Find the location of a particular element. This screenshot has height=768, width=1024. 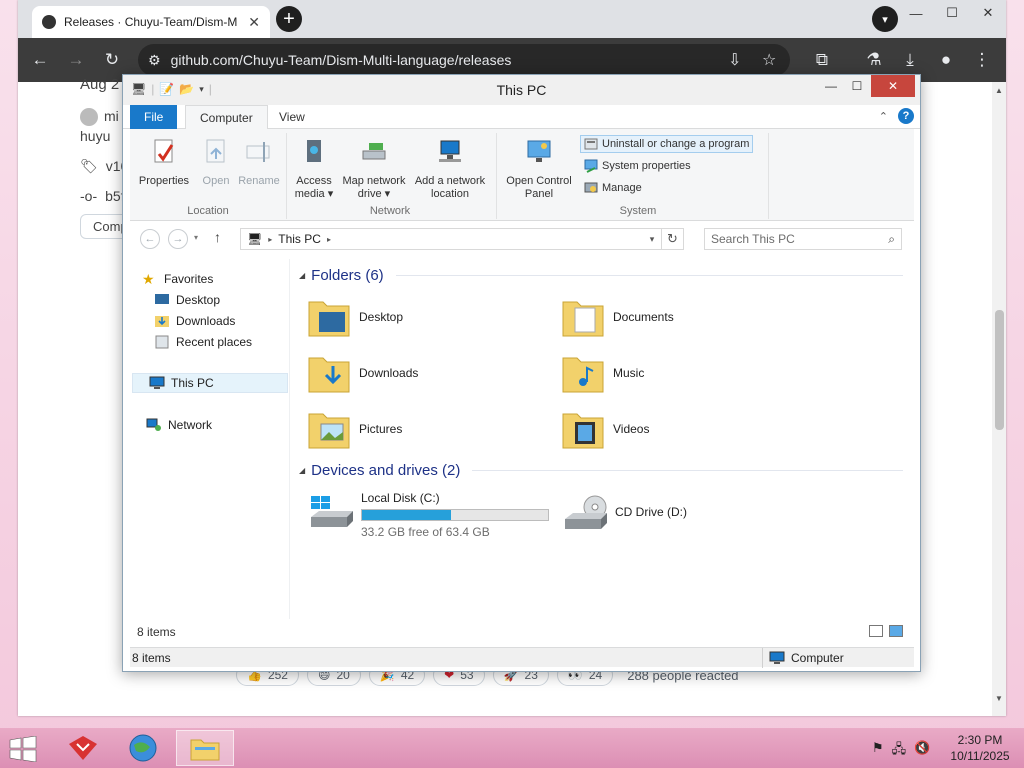

add-network-location-button: Add a network location is located at coordinates (450, 169).